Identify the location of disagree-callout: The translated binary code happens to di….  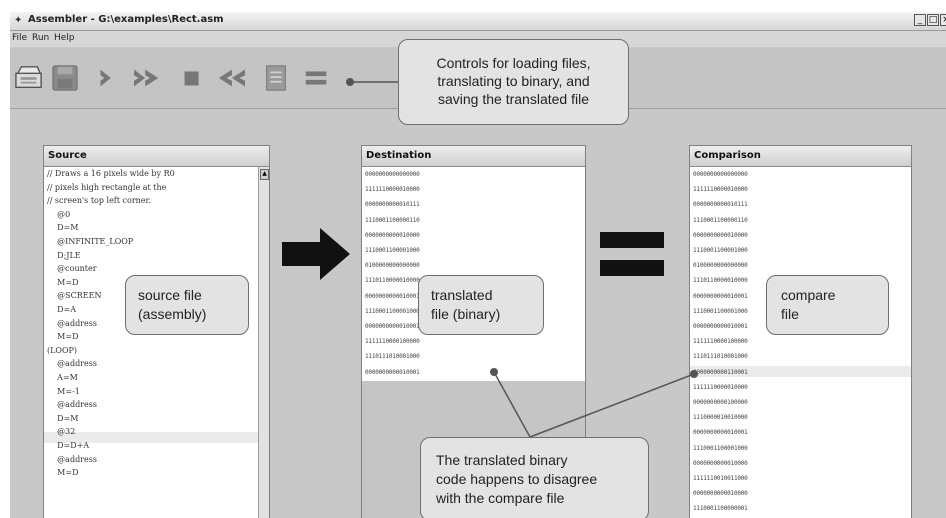
(534, 477).